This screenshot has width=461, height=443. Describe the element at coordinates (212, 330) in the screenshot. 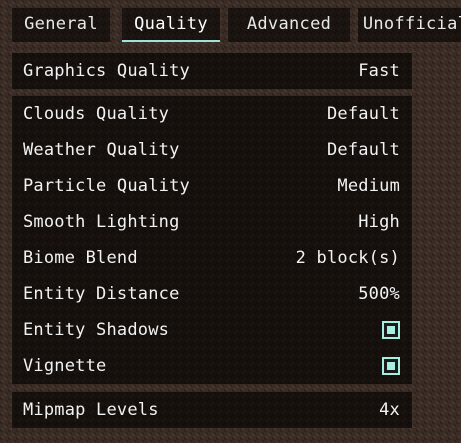

I see `entity-shadows-row: Entity Shadows` at that location.